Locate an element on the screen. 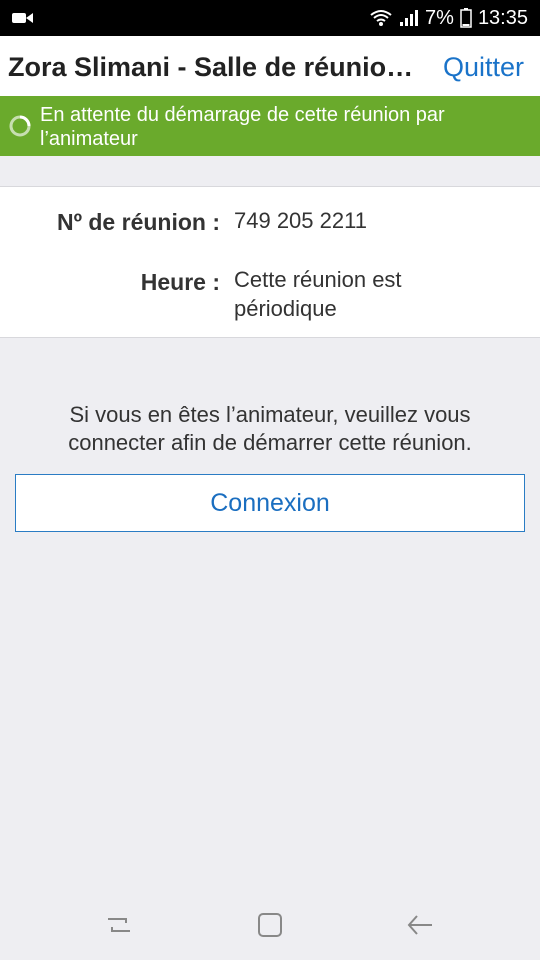 The image size is (540, 960). back-icon is located at coordinates (420, 925).